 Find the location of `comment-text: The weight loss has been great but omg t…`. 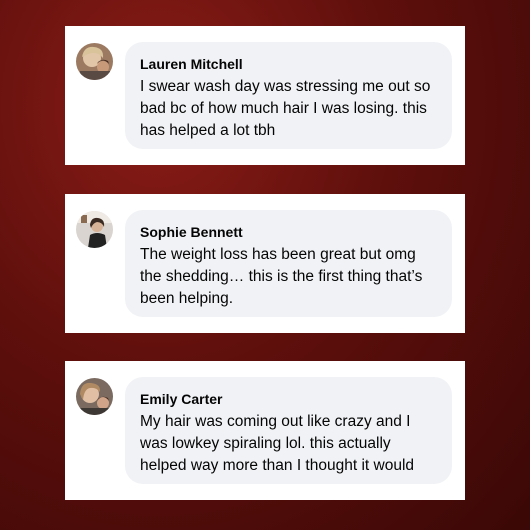

comment-text: The weight loss has been great but omg t… is located at coordinates (281, 276).